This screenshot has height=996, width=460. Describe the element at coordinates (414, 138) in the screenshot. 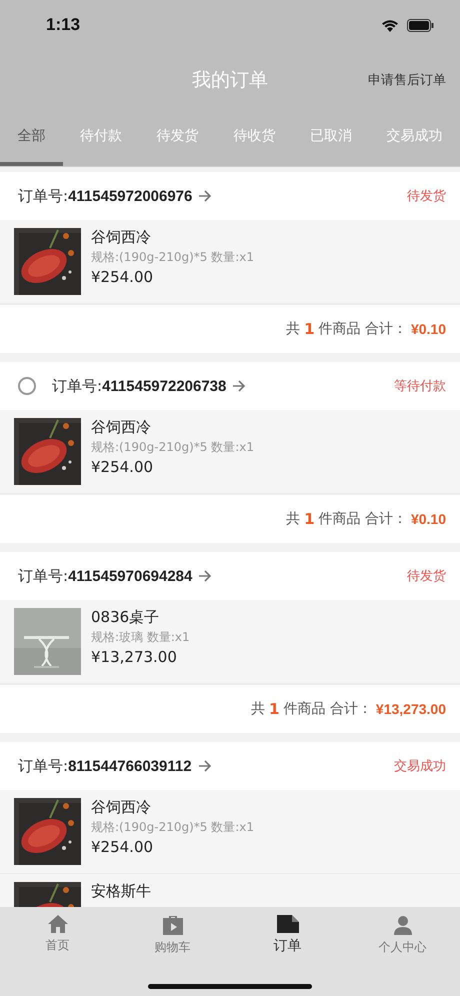

I see `order-tab: 交易成功` at that location.